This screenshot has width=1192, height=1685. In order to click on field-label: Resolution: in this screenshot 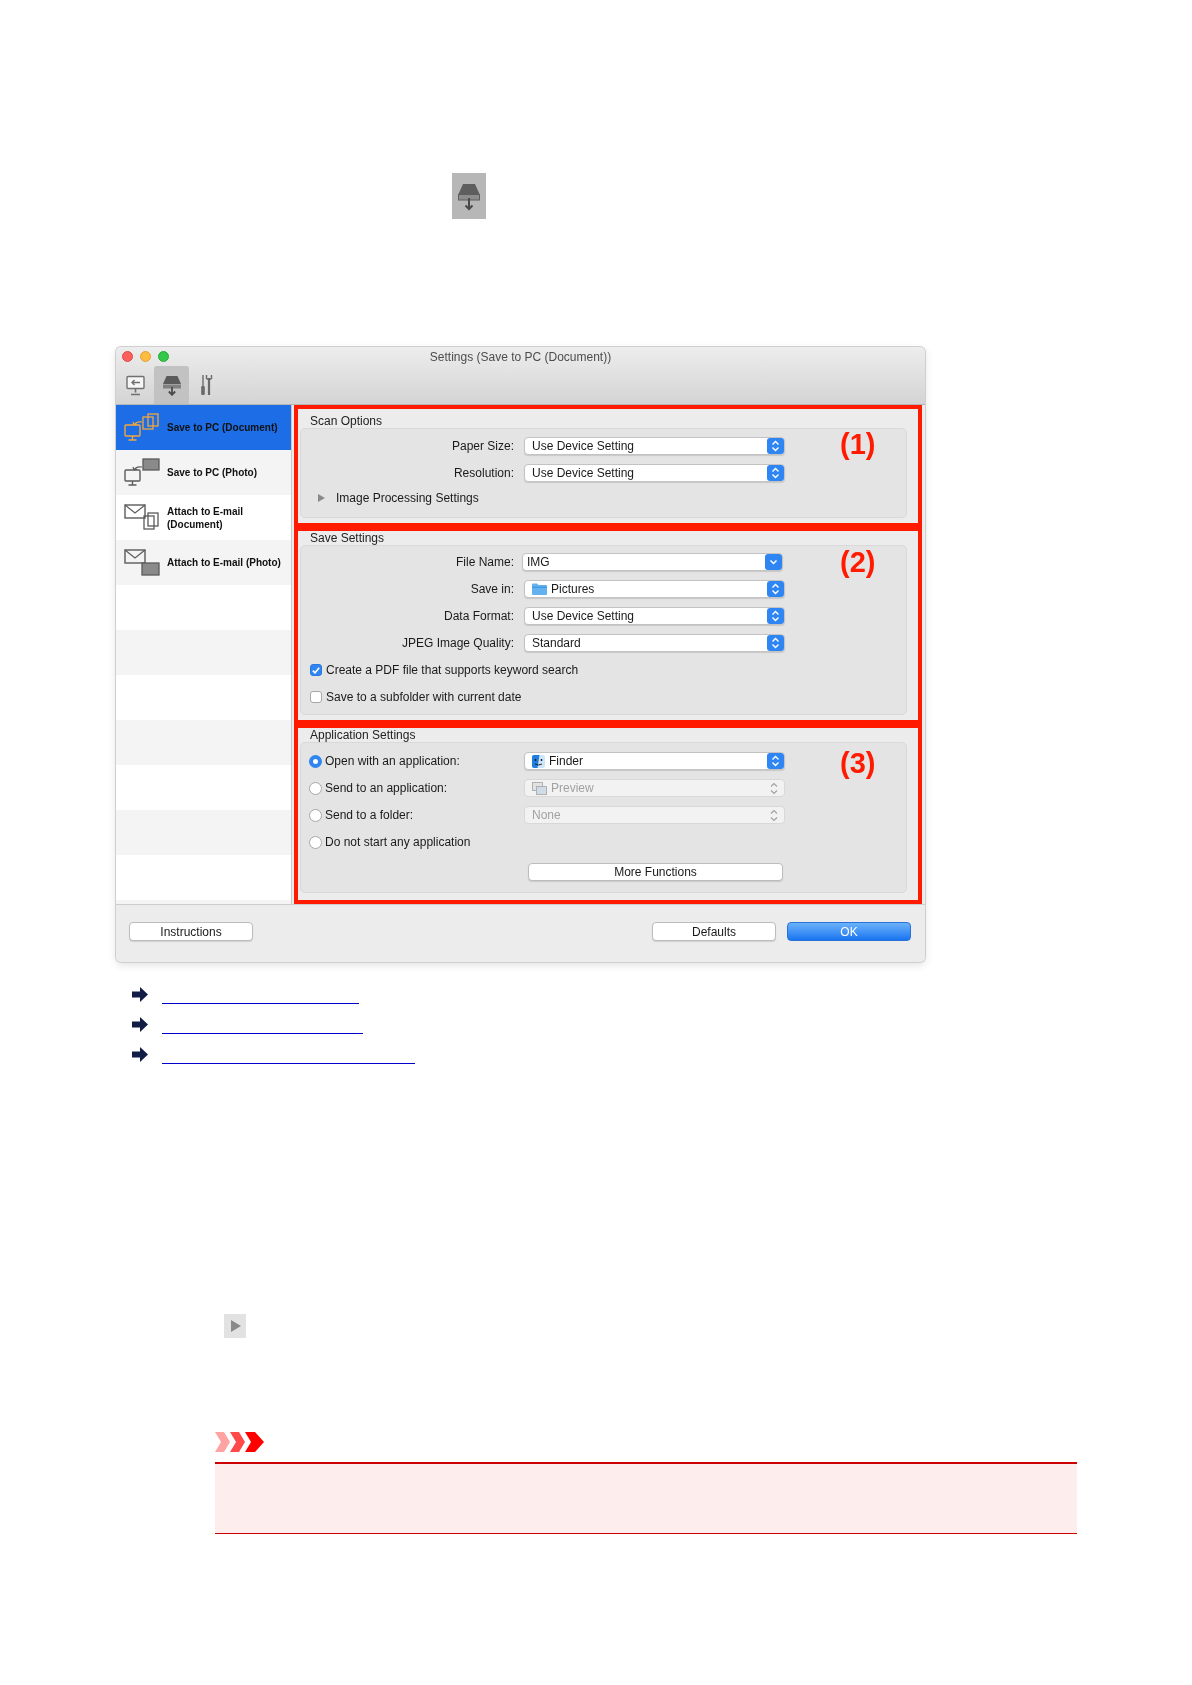, I will do `click(483, 473)`.